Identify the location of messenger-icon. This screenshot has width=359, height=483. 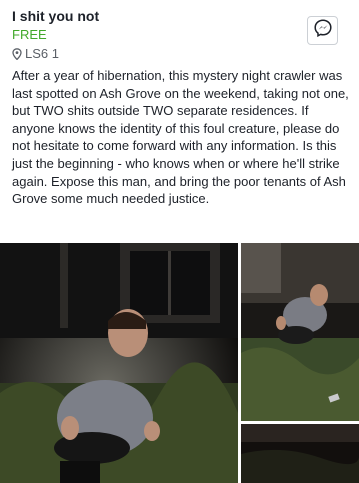
(322, 30).